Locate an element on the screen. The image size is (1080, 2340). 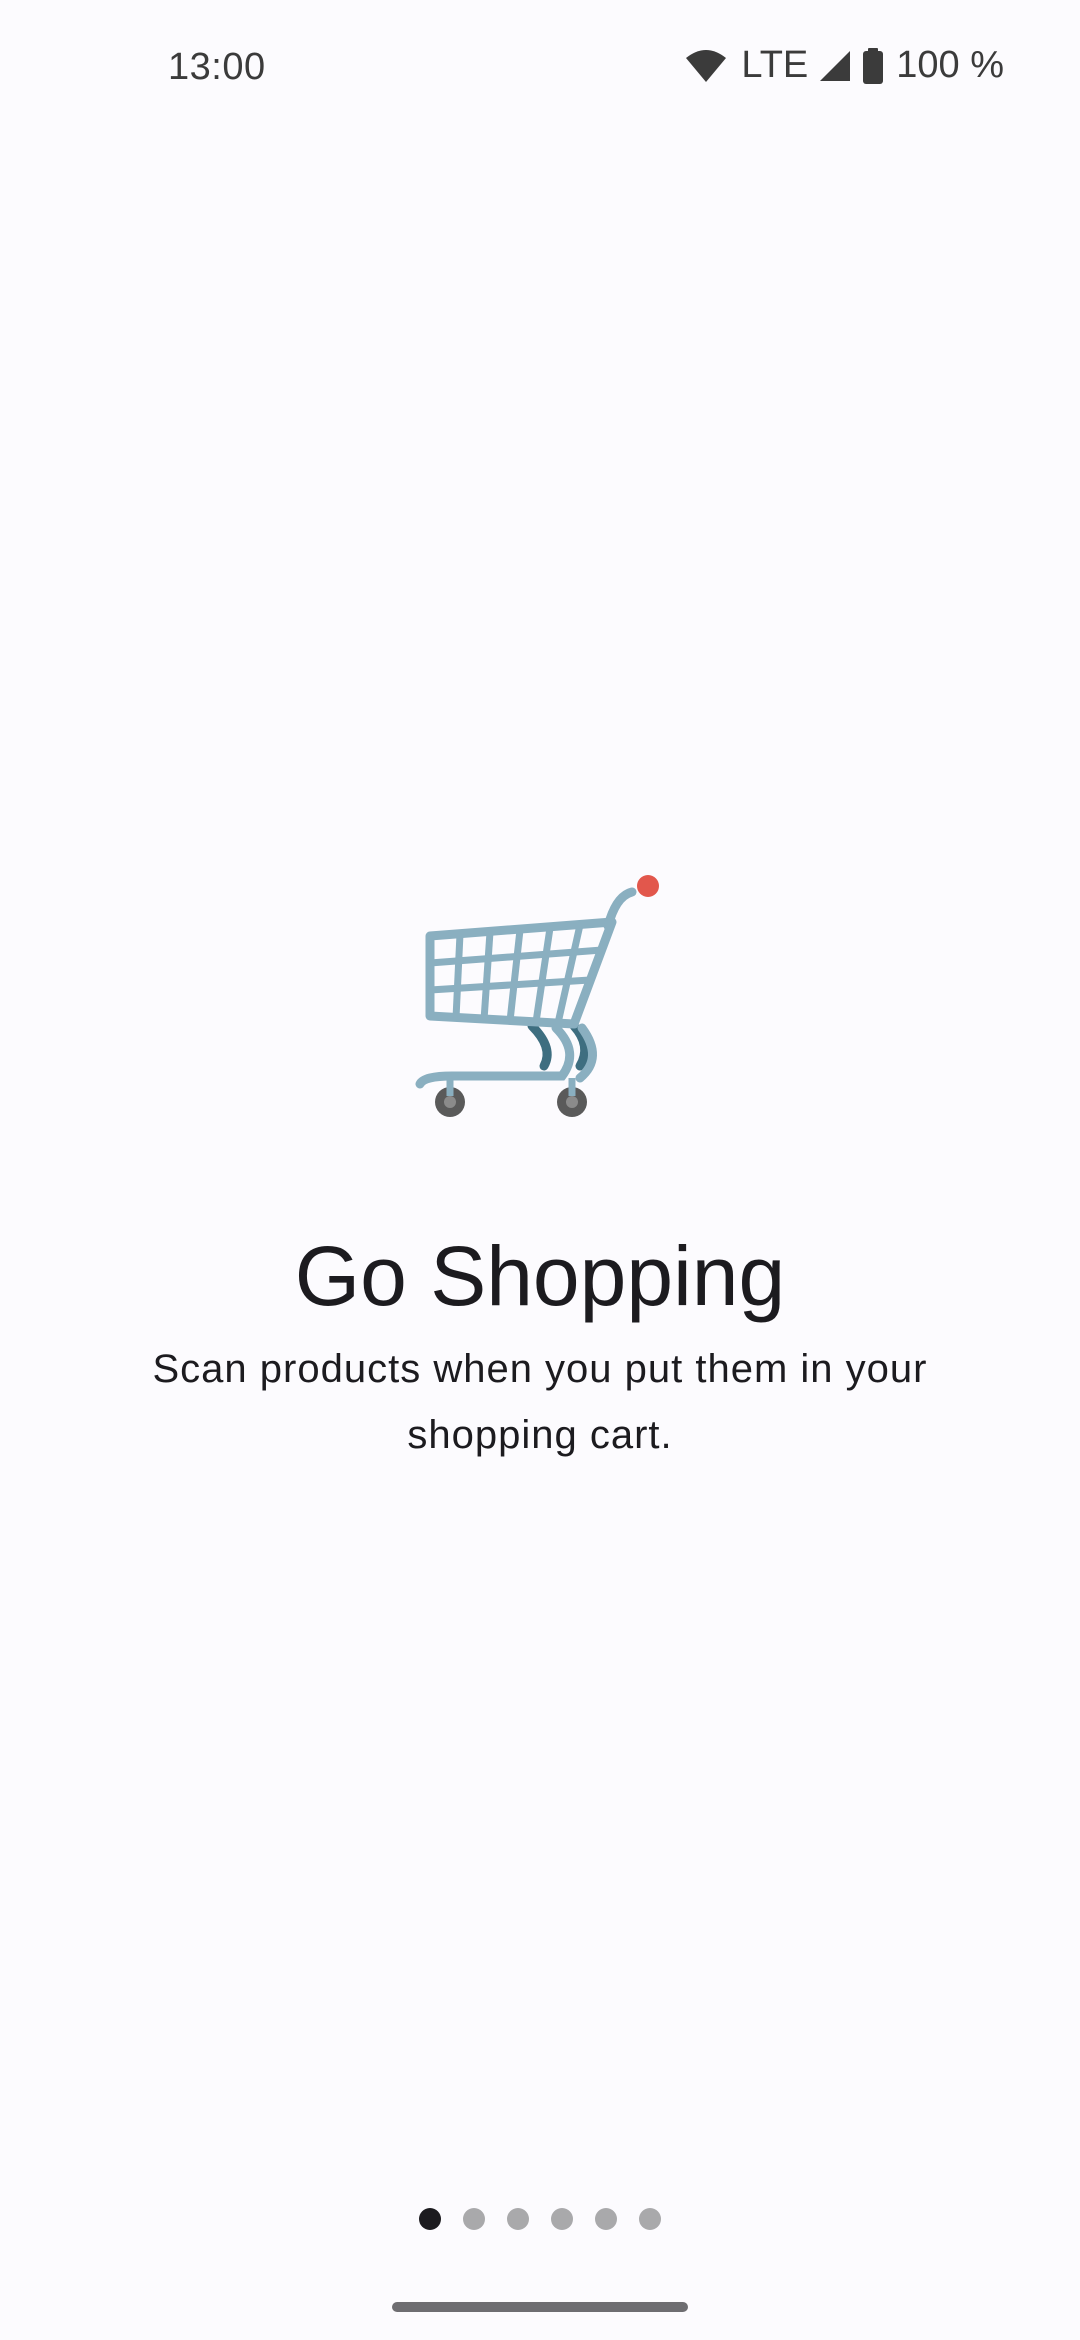
status-time: 13:00 is located at coordinates (217, 67).